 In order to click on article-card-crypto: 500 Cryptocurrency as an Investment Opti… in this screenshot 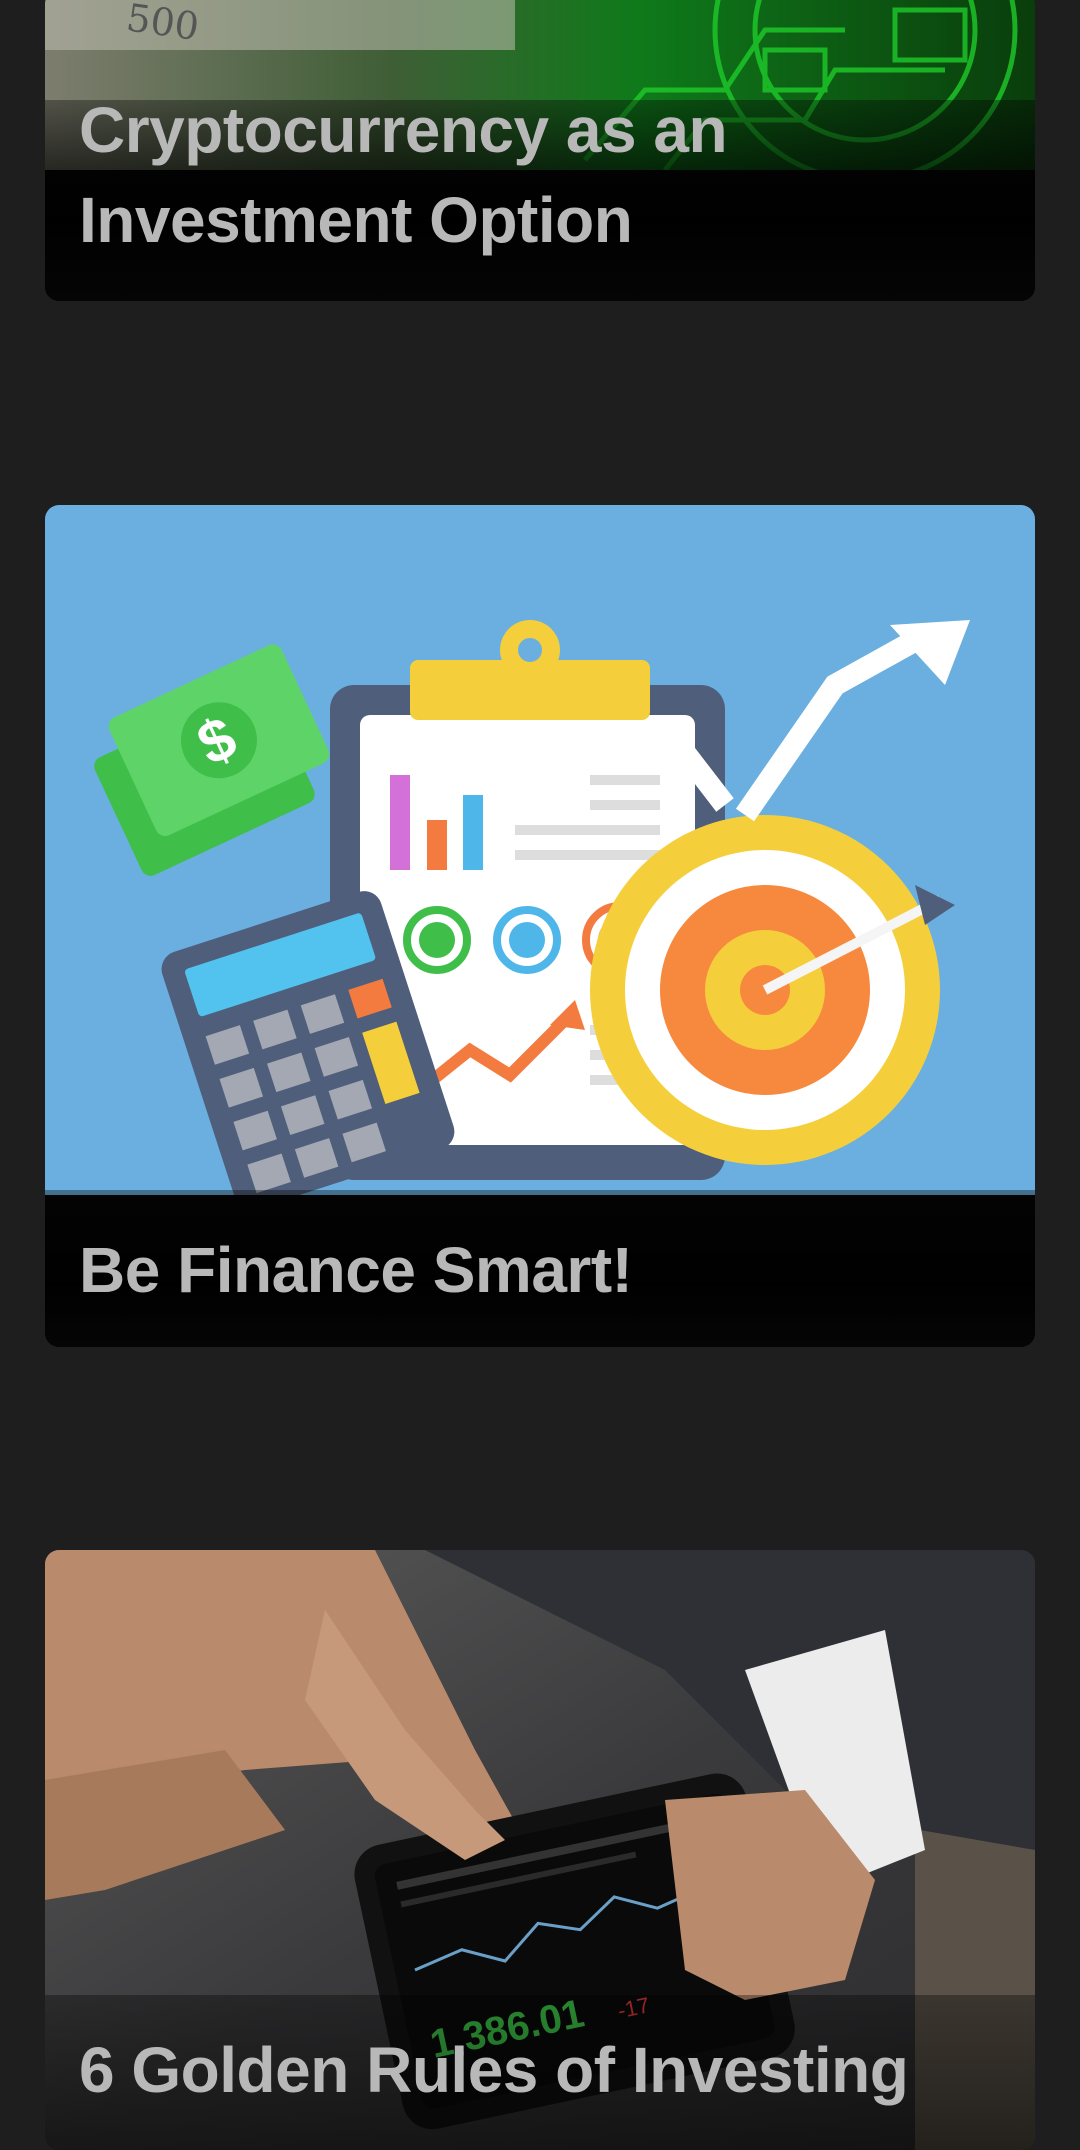, I will do `click(540, 150)`.